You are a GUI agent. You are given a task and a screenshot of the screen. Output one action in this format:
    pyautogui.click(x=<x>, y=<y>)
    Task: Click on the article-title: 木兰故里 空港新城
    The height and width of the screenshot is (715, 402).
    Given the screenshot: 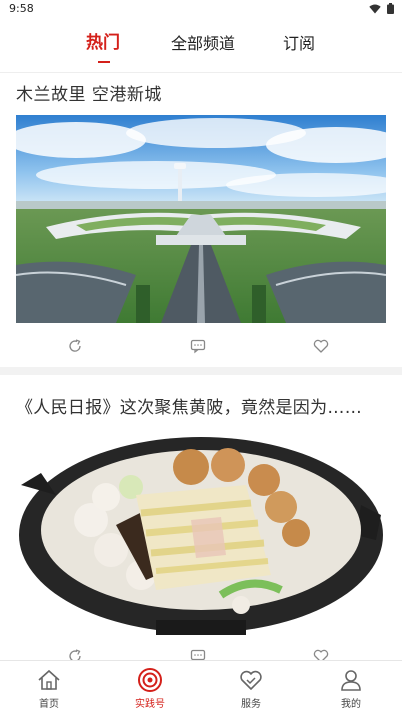 What is the action you would take?
    pyautogui.click(x=89, y=92)
    